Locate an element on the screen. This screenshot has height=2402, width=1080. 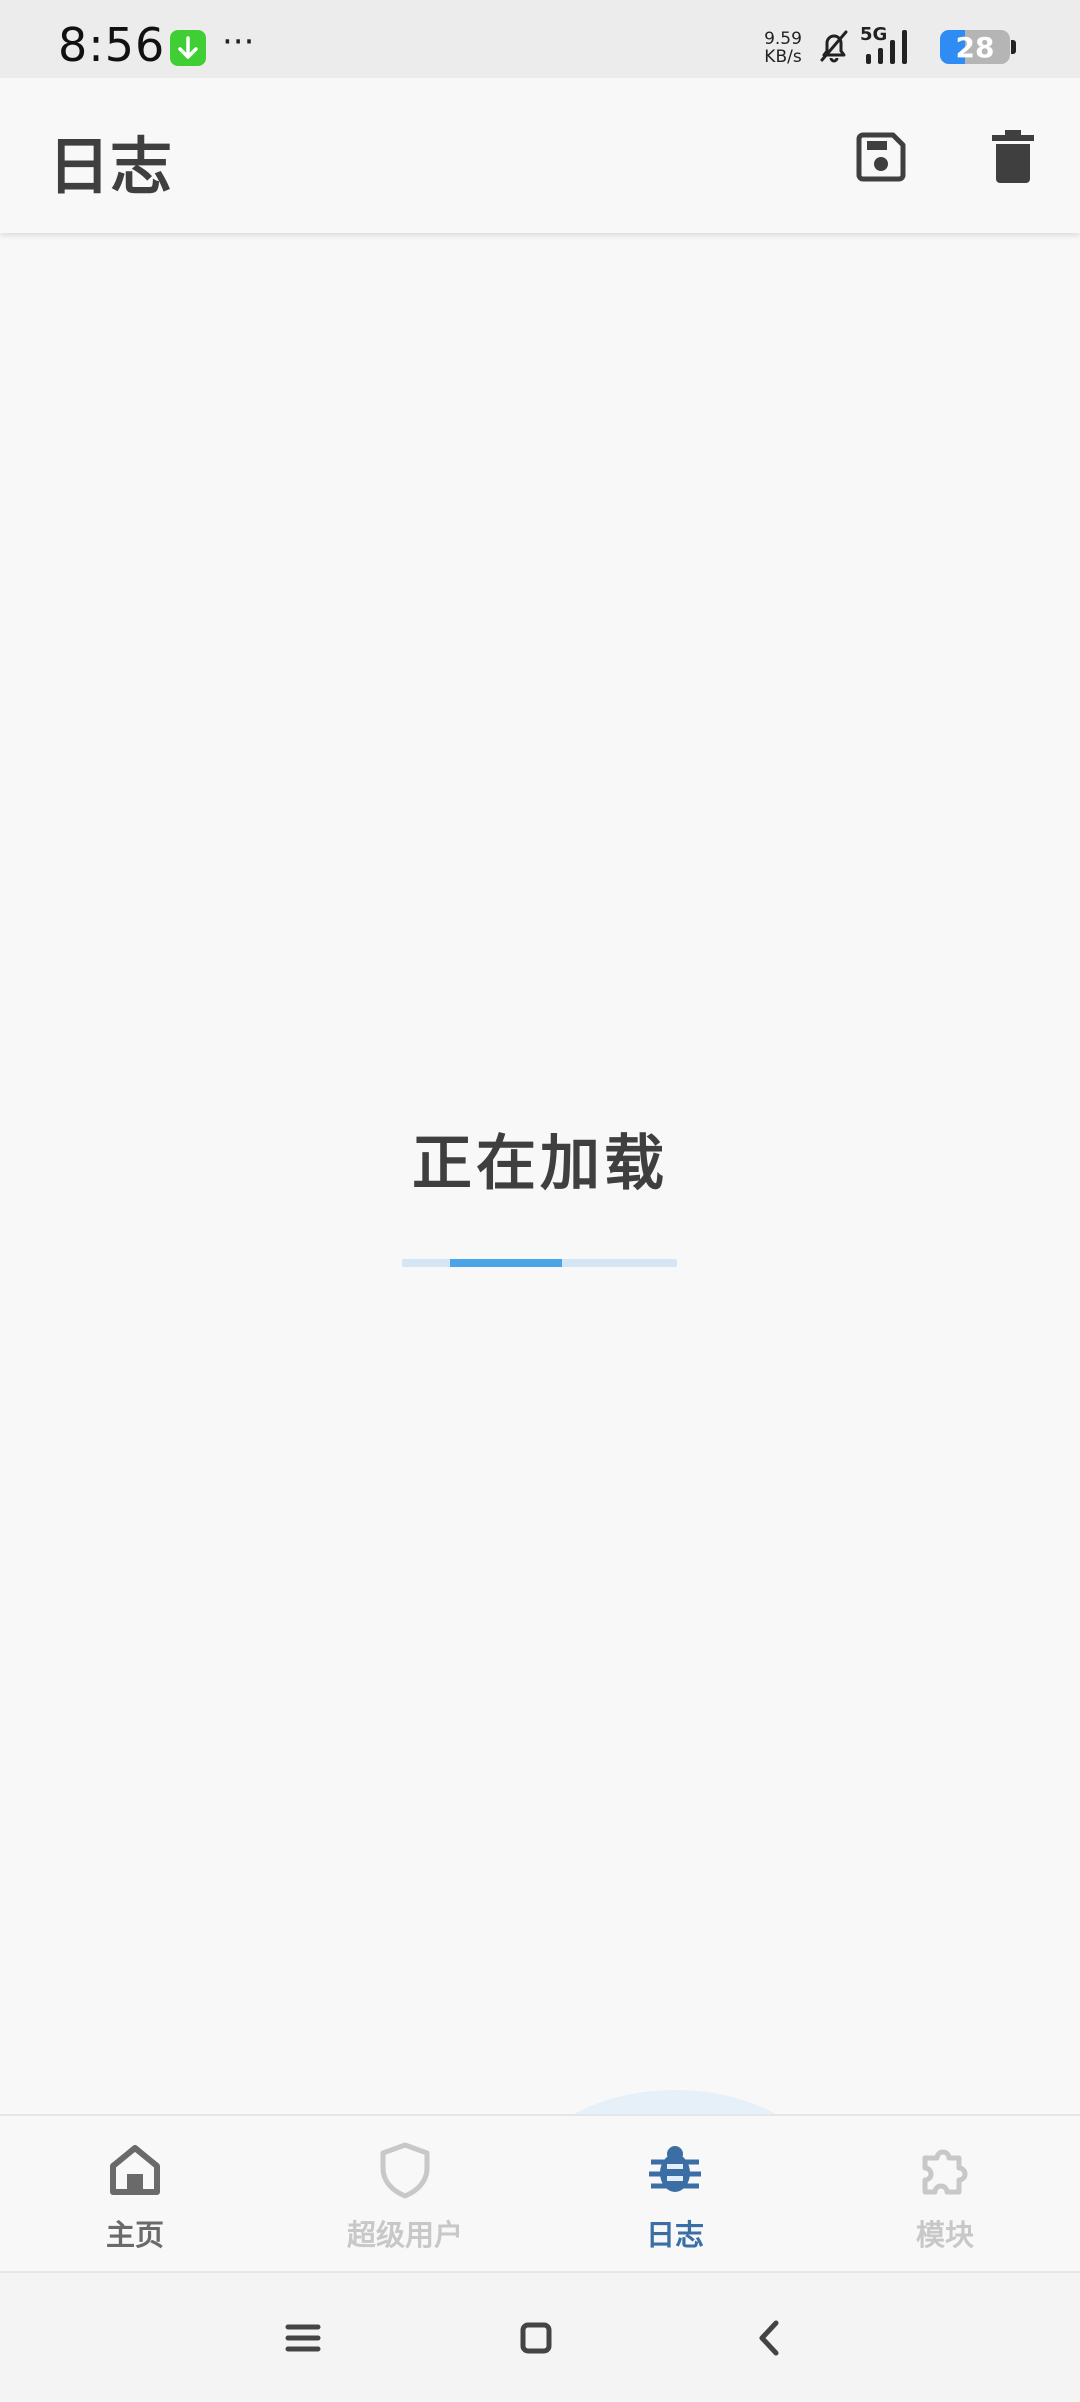
battery-level: 28 is located at coordinates (975, 47).